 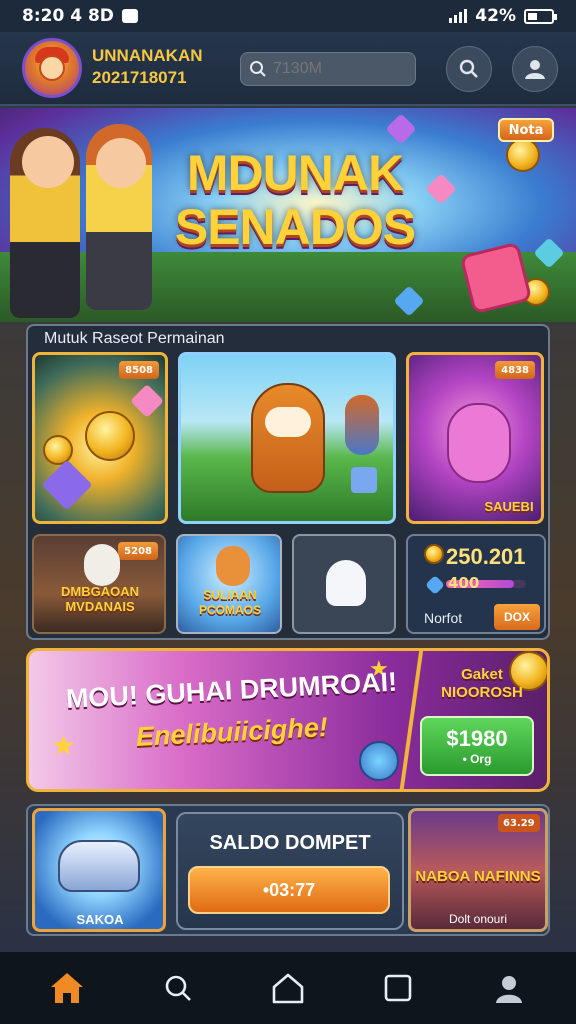 What do you see at coordinates (379, 761) in the screenshot?
I see `gear-decoration-icon` at bounding box center [379, 761].